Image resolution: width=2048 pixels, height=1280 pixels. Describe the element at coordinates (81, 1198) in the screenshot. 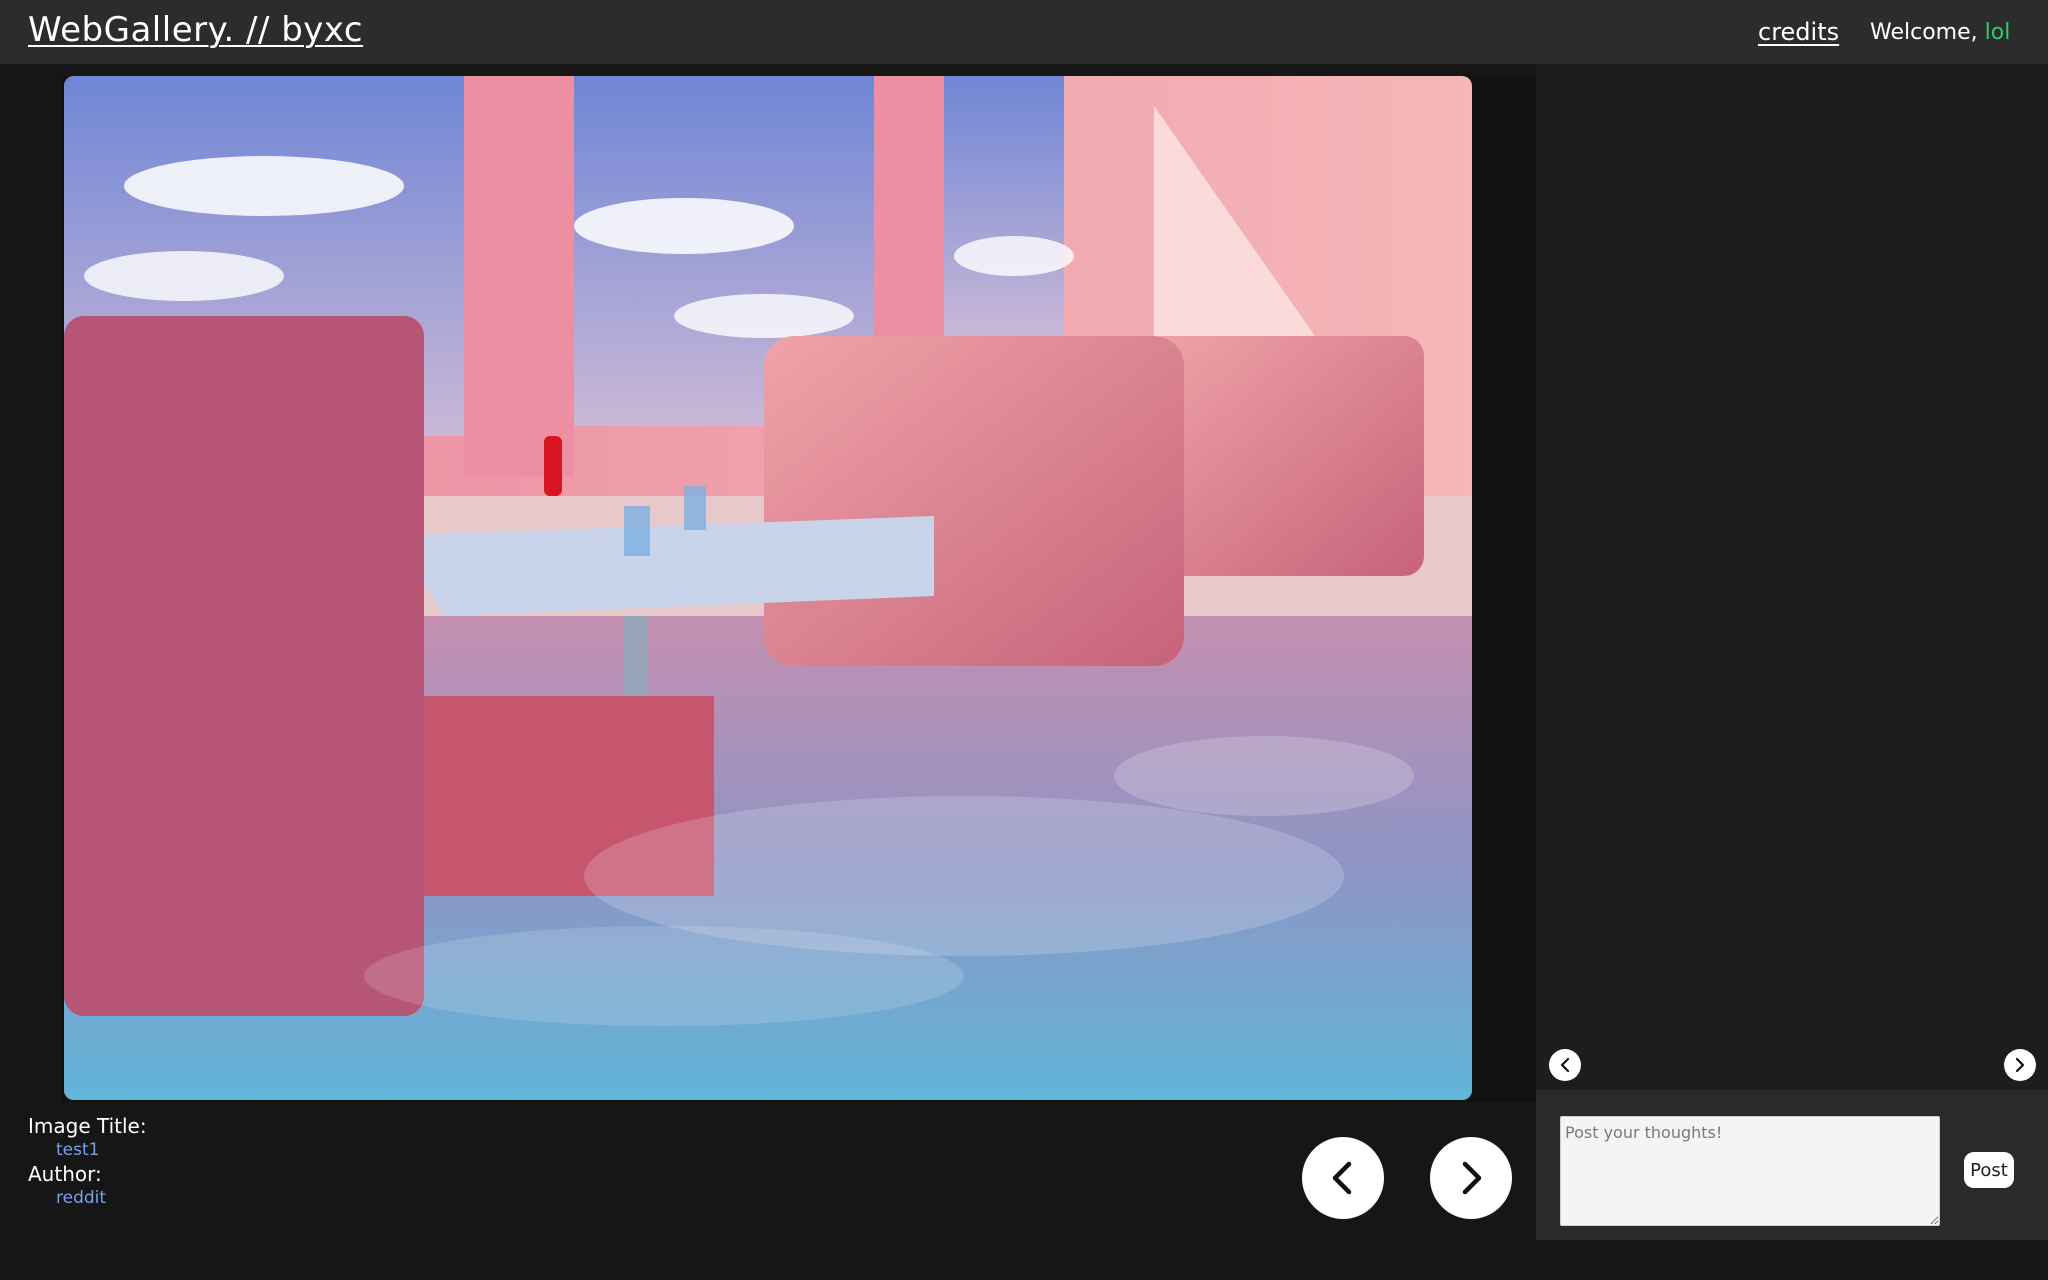

I see `author-value: reddit` at that location.